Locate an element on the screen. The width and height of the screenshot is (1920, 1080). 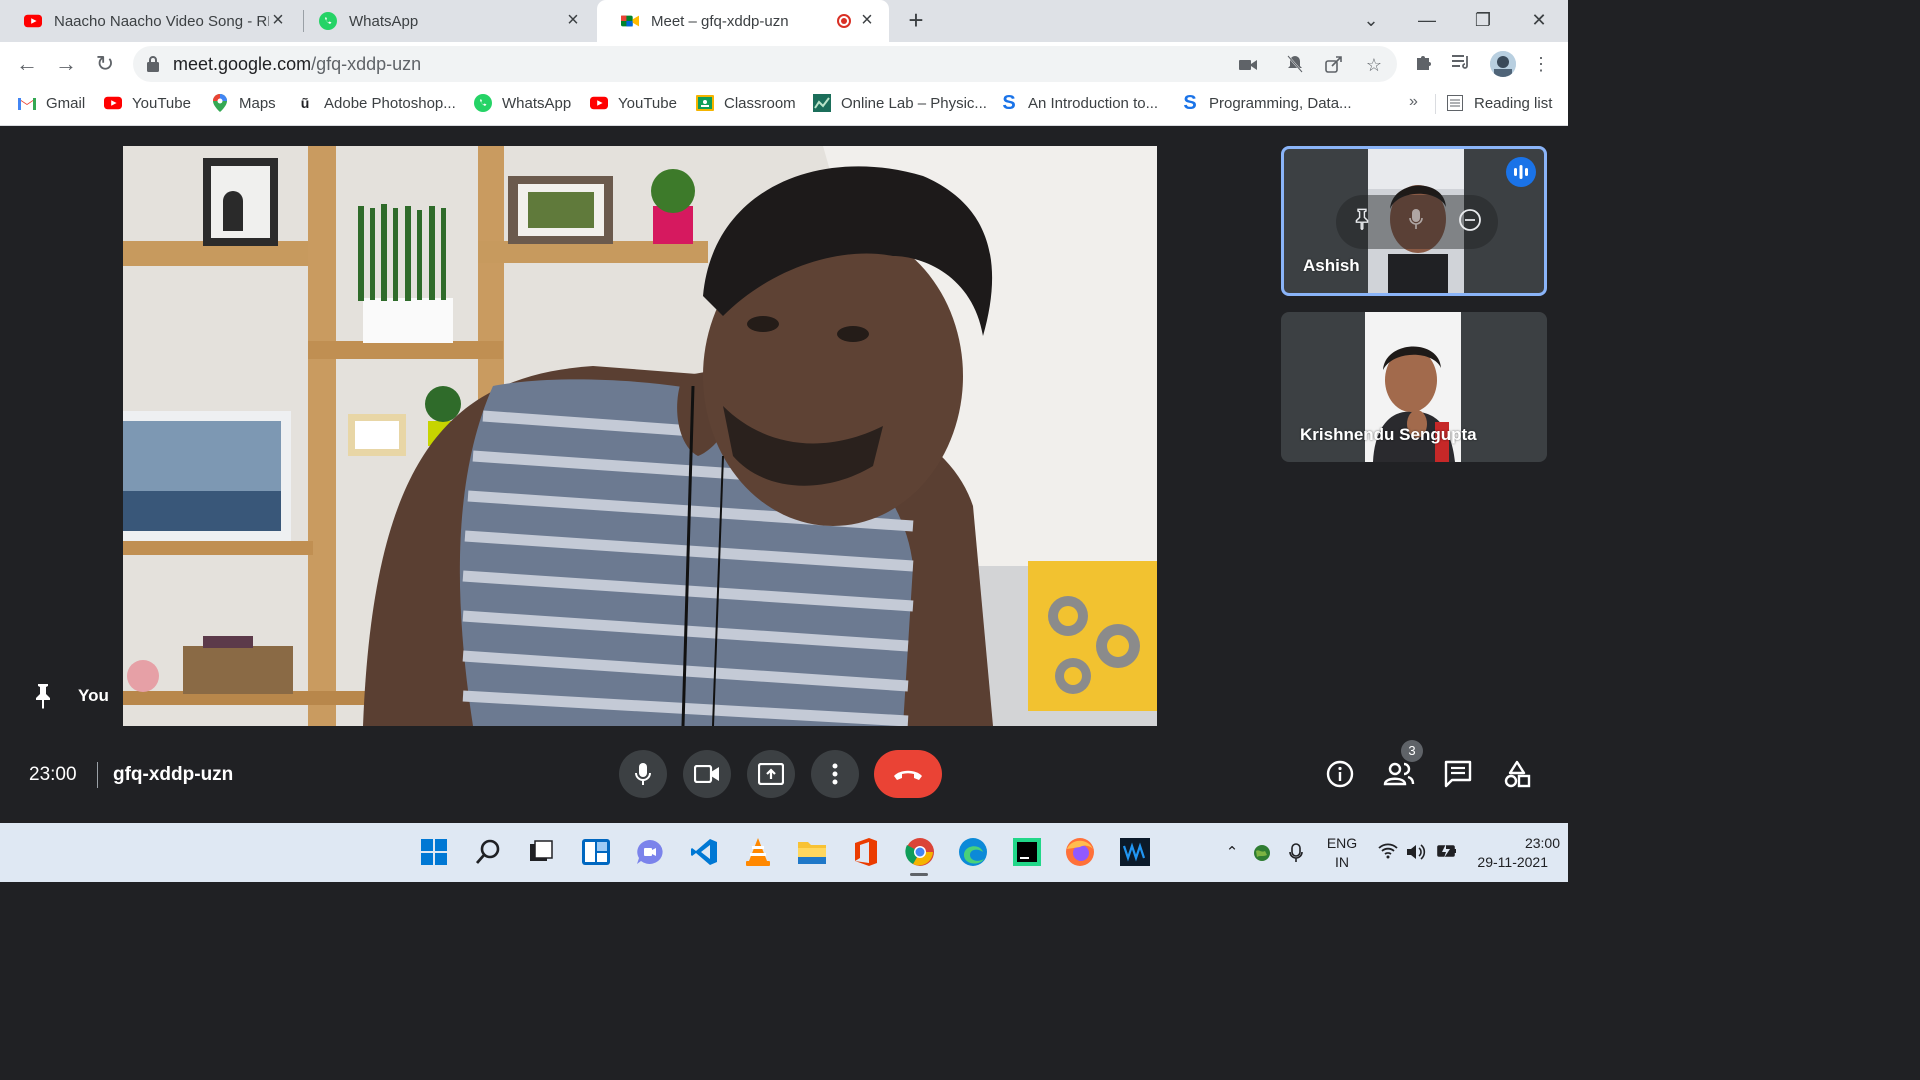
mute-participant-icon is located at coordinates (1416, 222).